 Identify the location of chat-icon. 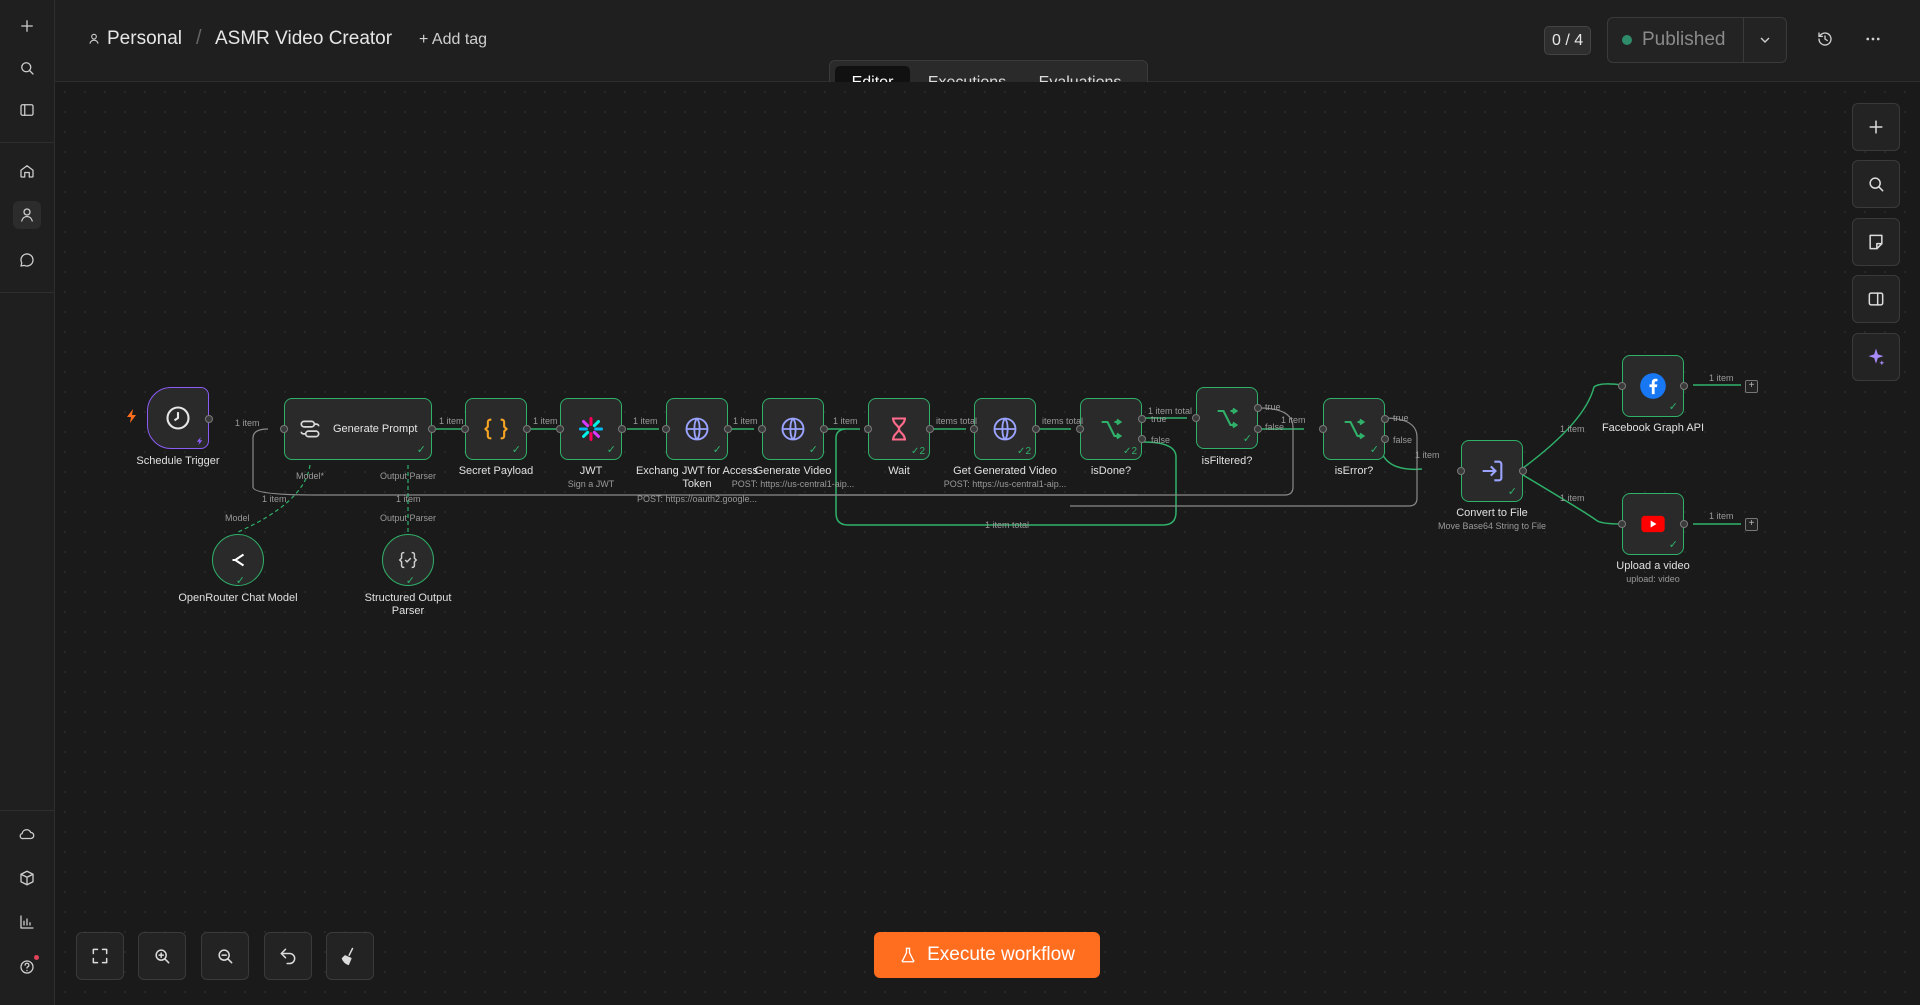
(27, 260).